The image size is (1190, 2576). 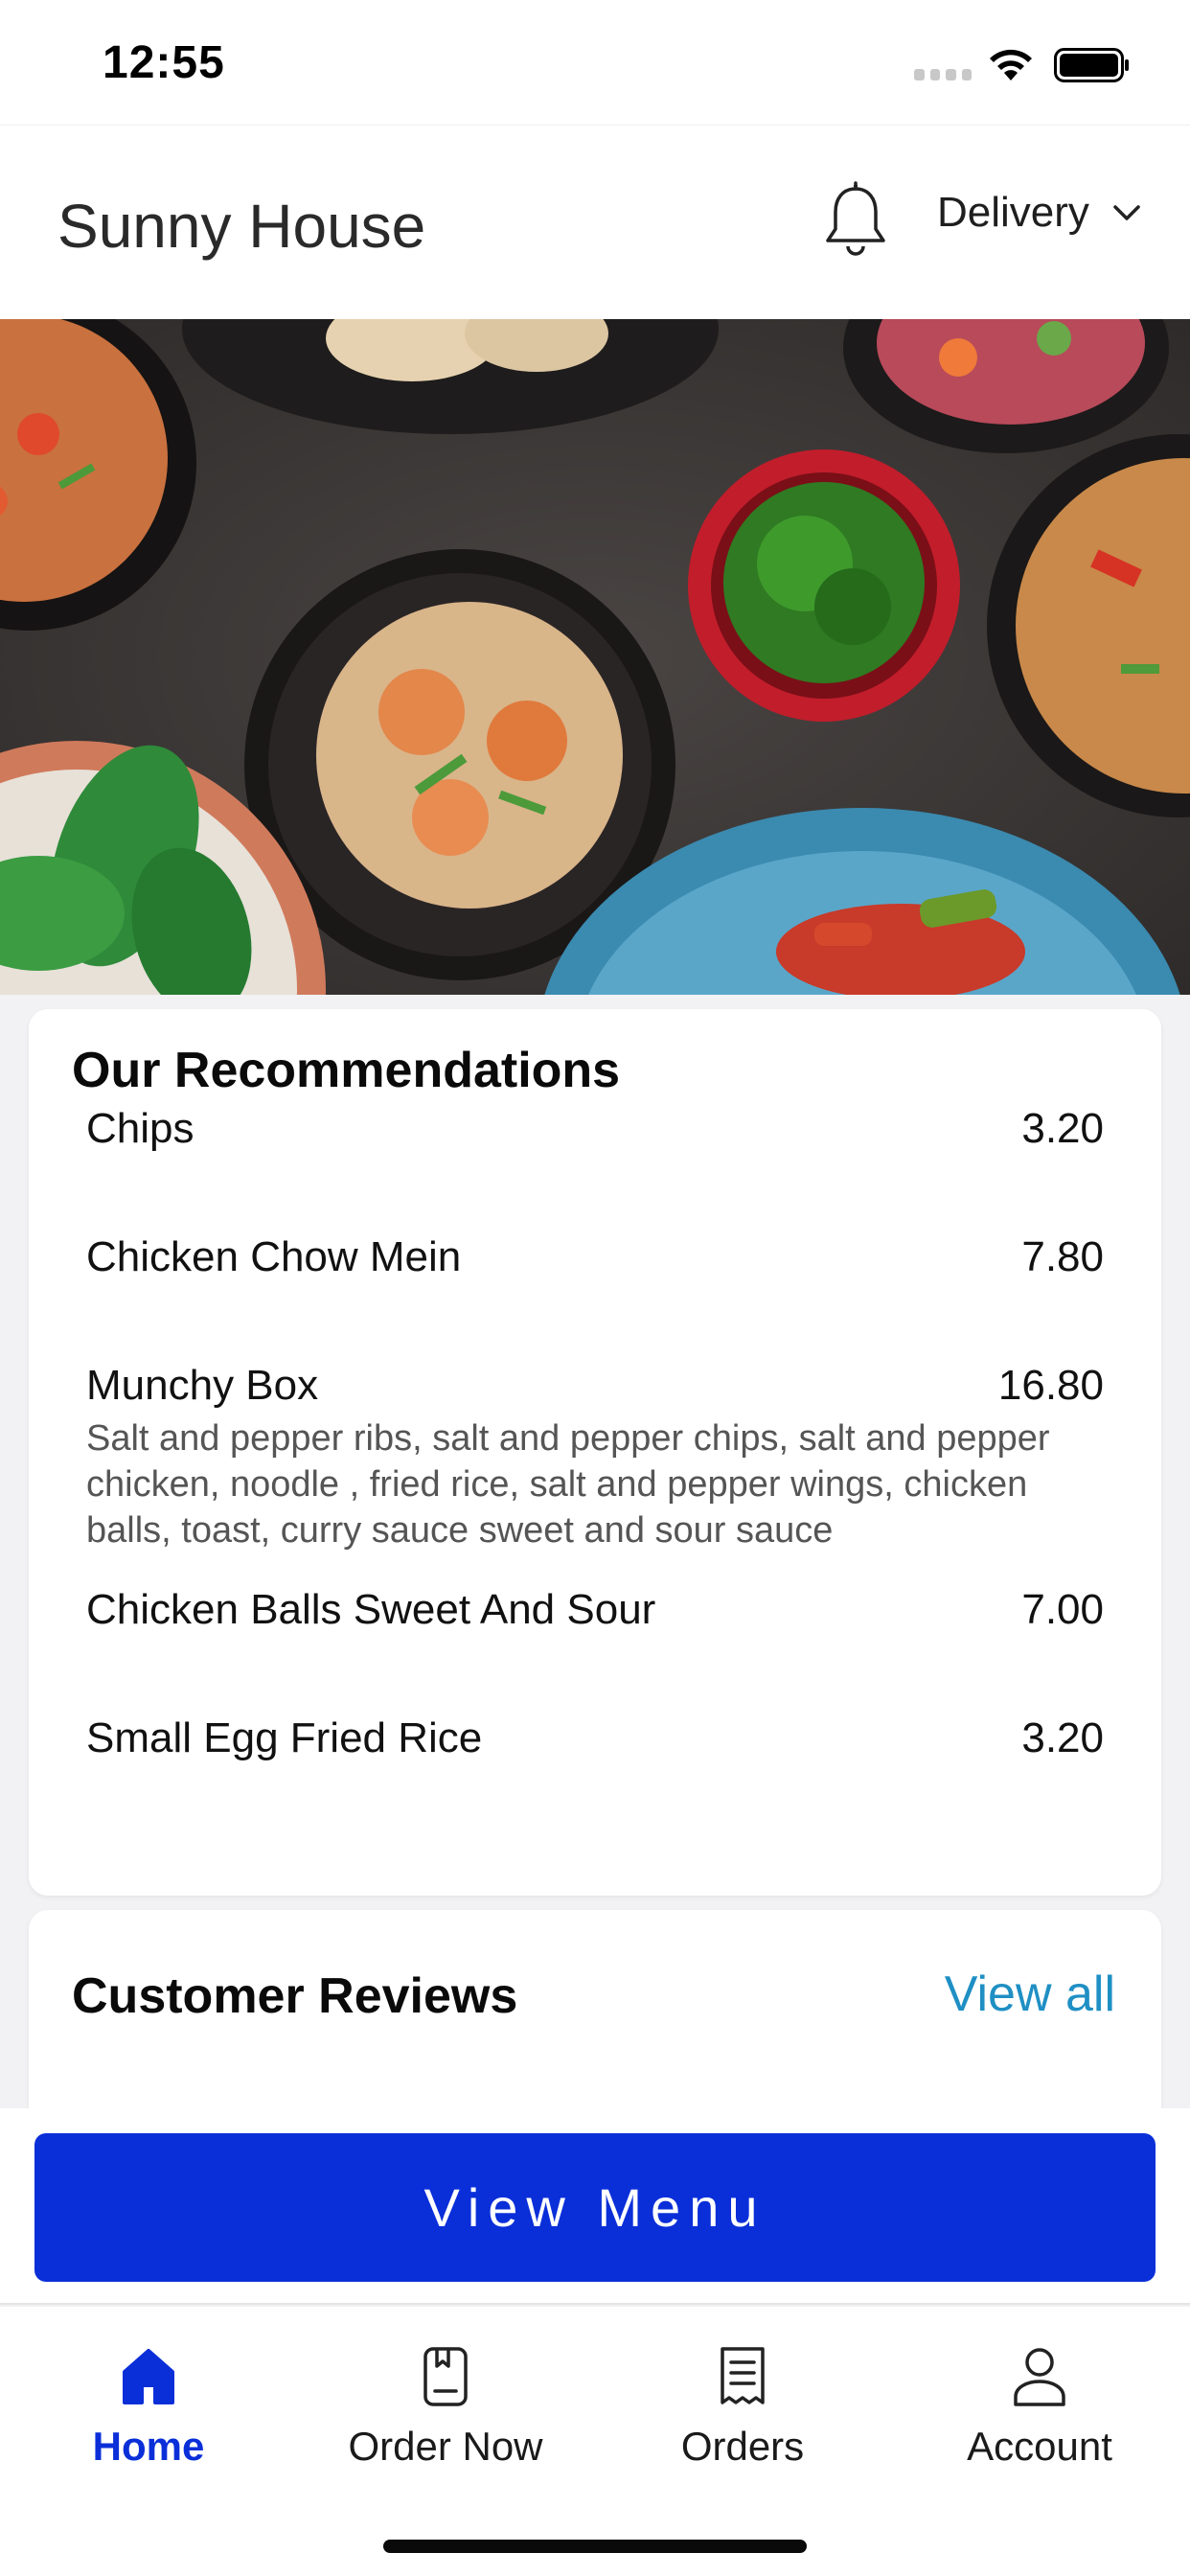 What do you see at coordinates (743, 2446) in the screenshot?
I see `tab-orders-label: Orders` at bounding box center [743, 2446].